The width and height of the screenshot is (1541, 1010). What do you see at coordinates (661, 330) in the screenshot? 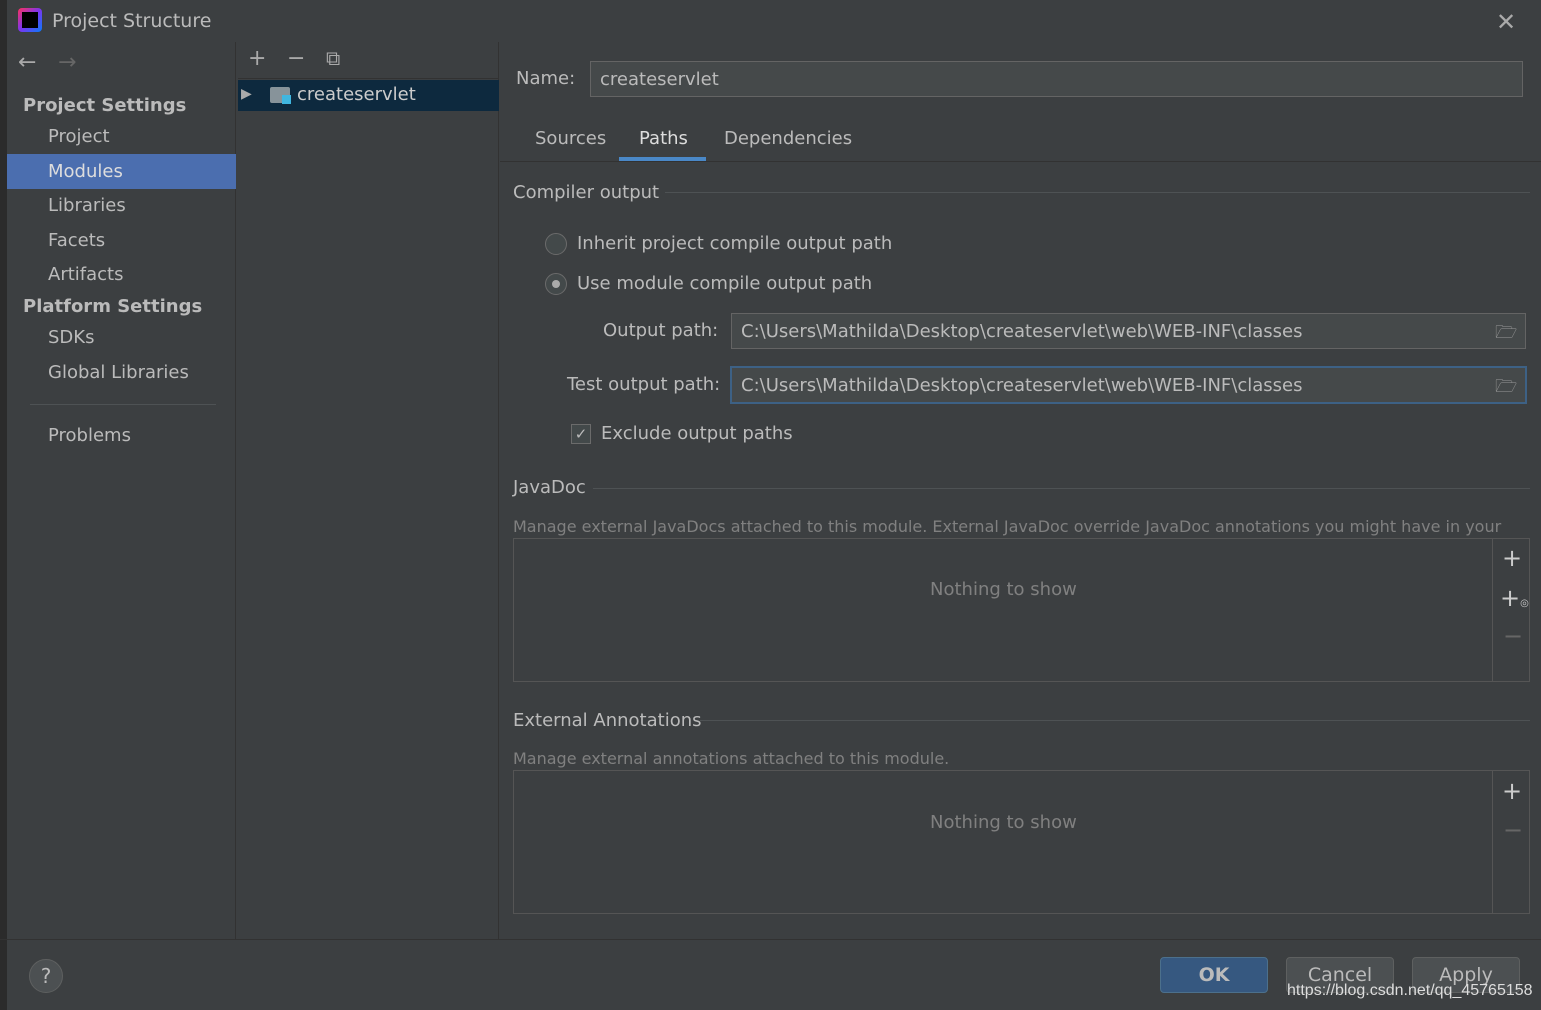
I see `output-path-label: Output path:` at bounding box center [661, 330].